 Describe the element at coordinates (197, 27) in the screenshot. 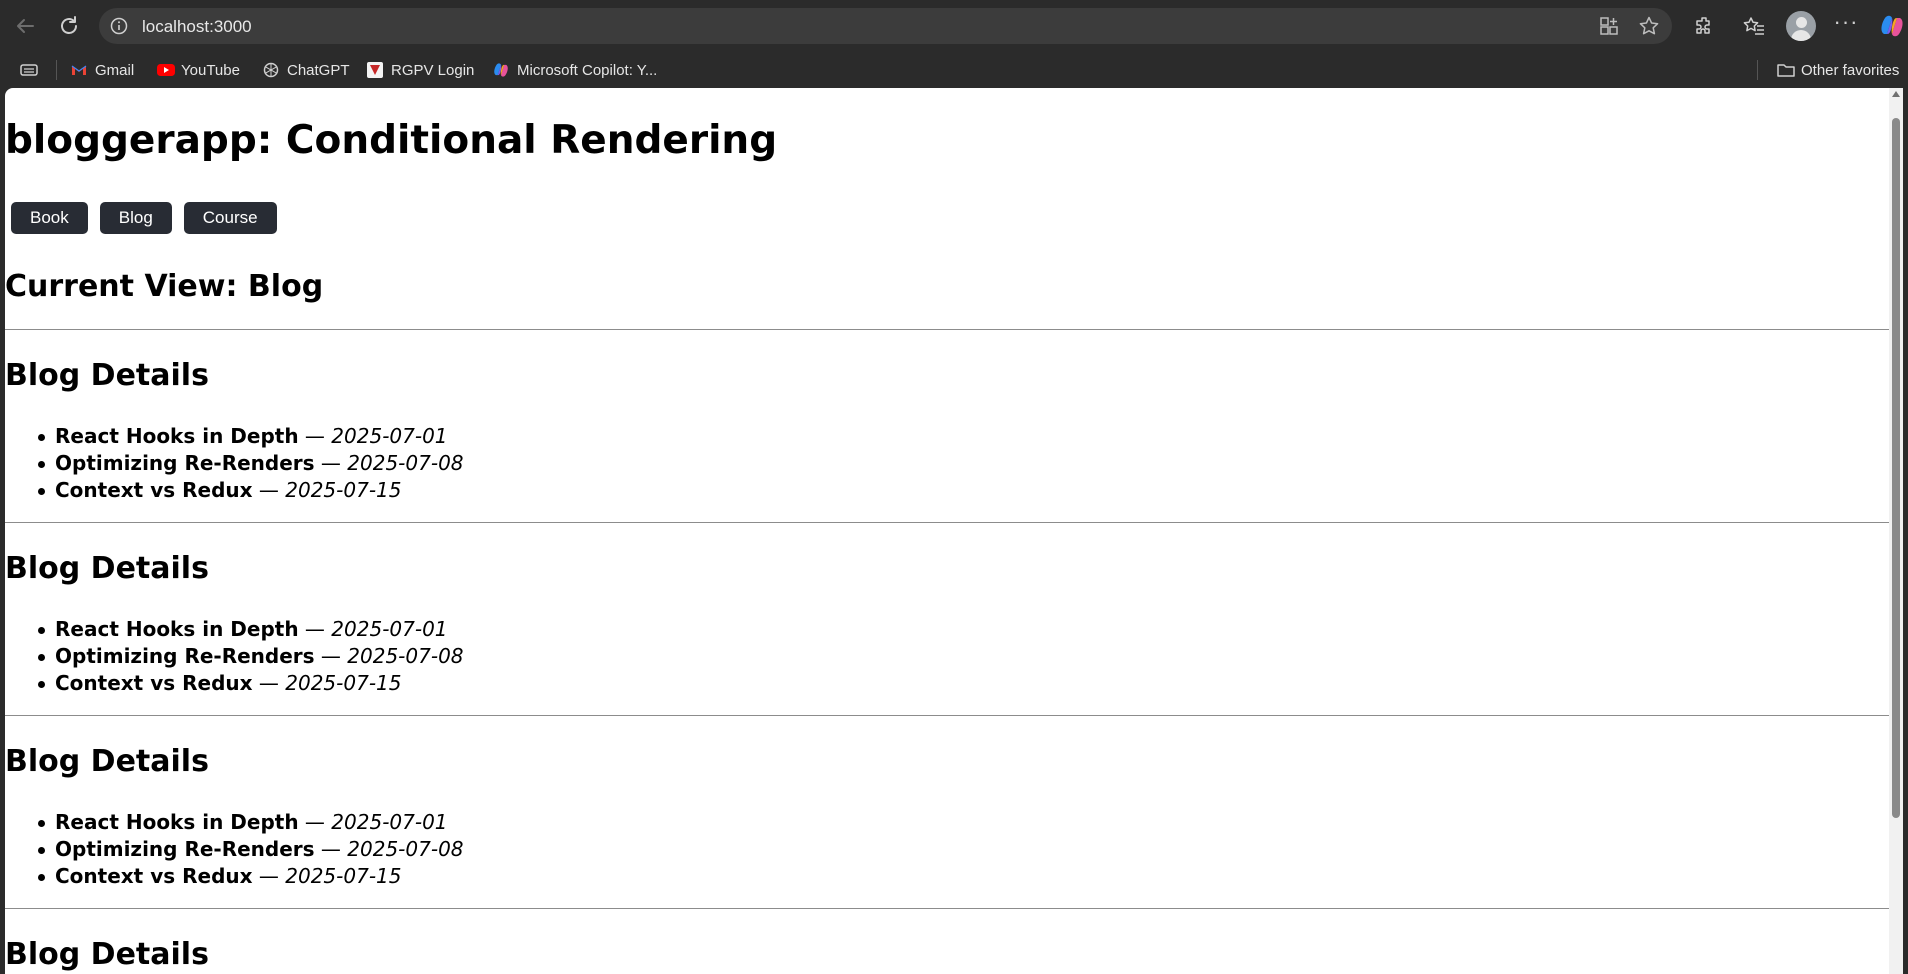

I see `url-text: localhost:3000` at that location.